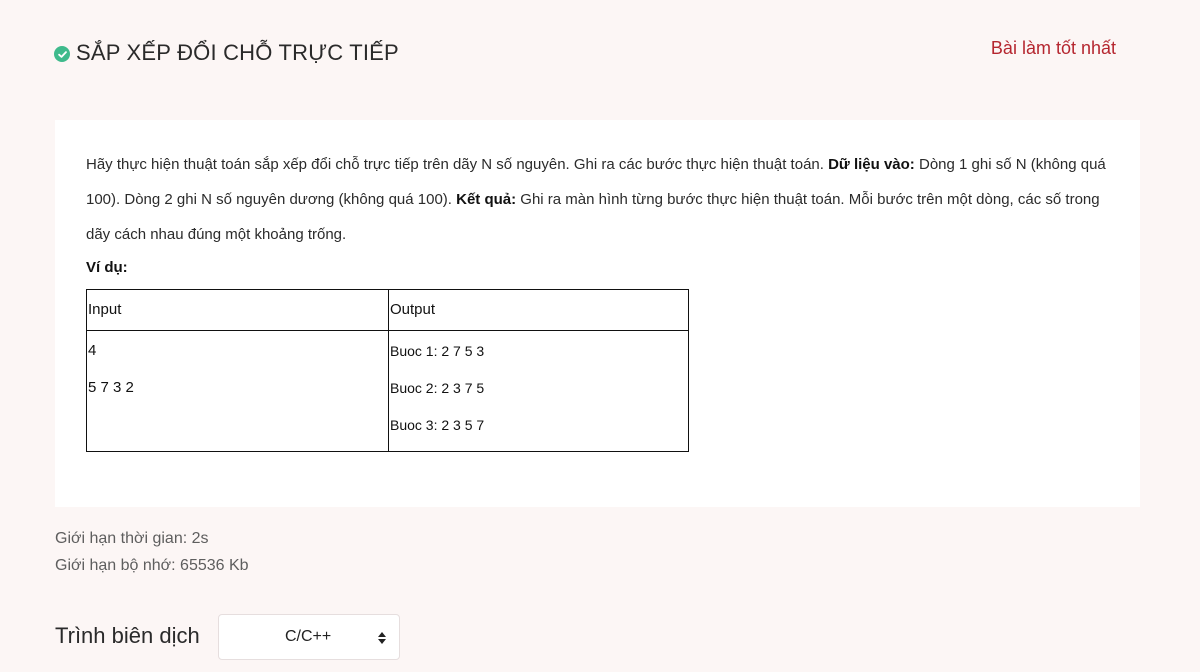 The width and height of the screenshot is (1200, 672). I want to click on input-header: Input, so click(237, 310).